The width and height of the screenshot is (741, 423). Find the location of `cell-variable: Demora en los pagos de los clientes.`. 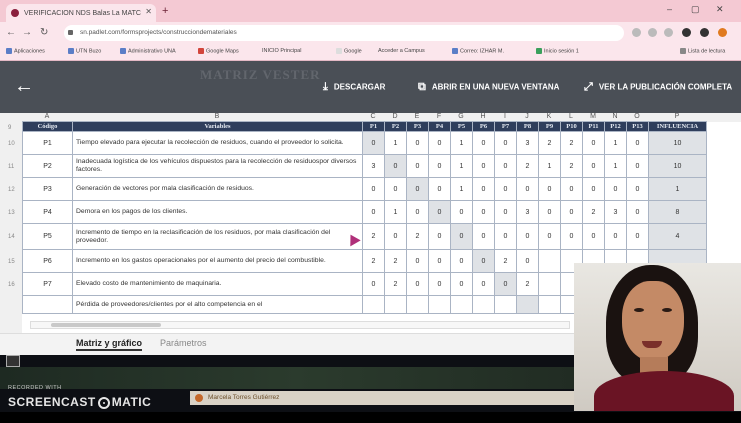

cell-variable: Demora en los pagos de los clientes. is located at coordinates (217, 212).